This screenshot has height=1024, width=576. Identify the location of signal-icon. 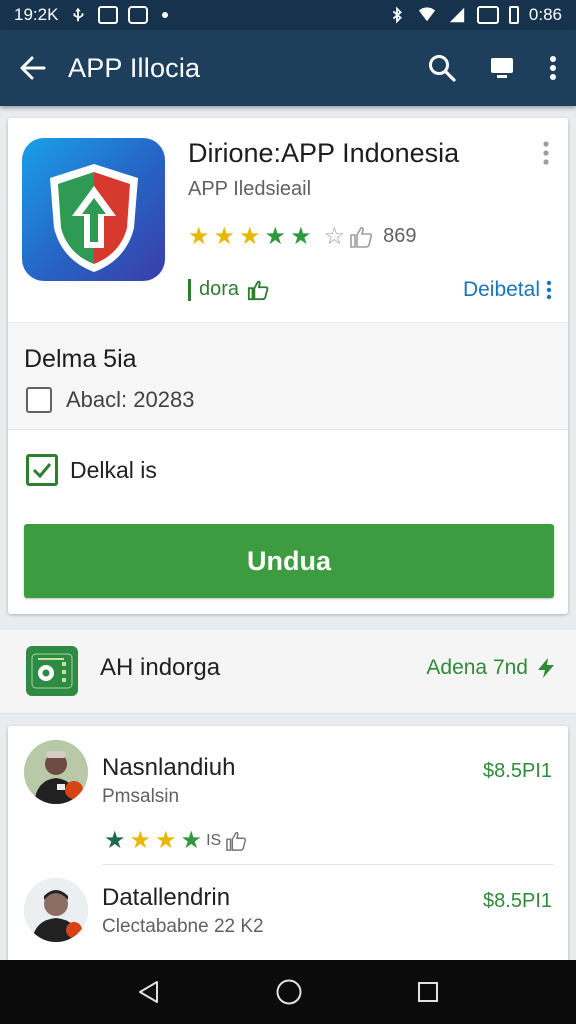
(457, 15).